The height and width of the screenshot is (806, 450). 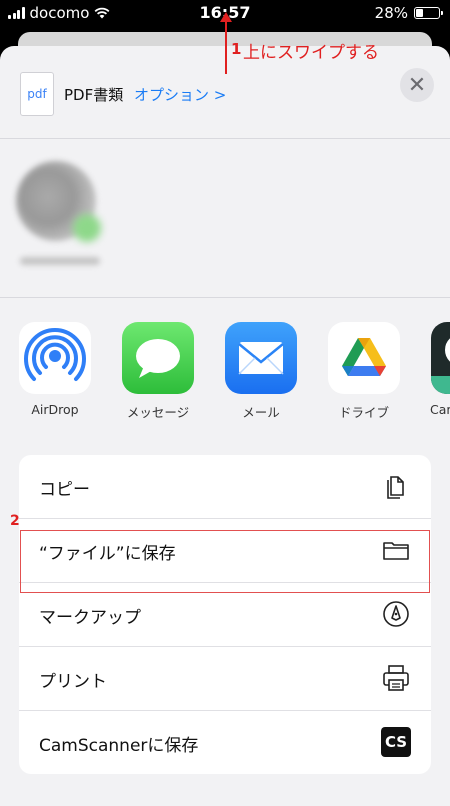 I want to click on options-link: オプション >, so click(x=180, y=94).